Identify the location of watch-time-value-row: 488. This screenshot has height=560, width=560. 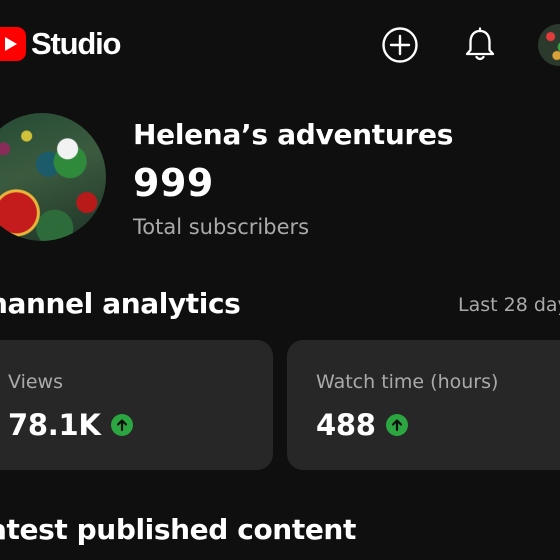
(362, 425).